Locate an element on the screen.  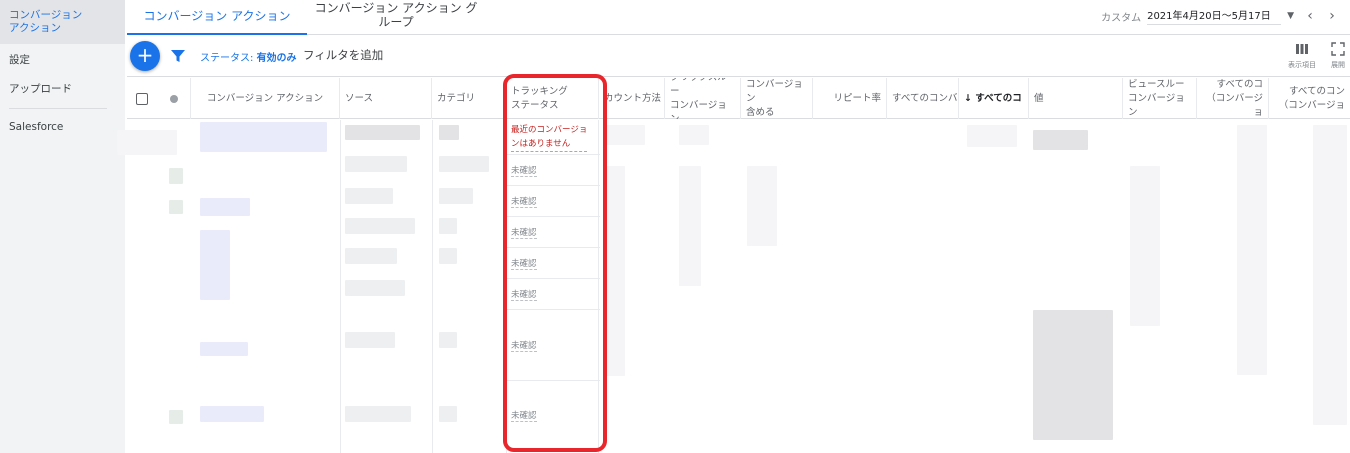
col-repeat-rate: リピート率 is located at coordinates (850, 98).